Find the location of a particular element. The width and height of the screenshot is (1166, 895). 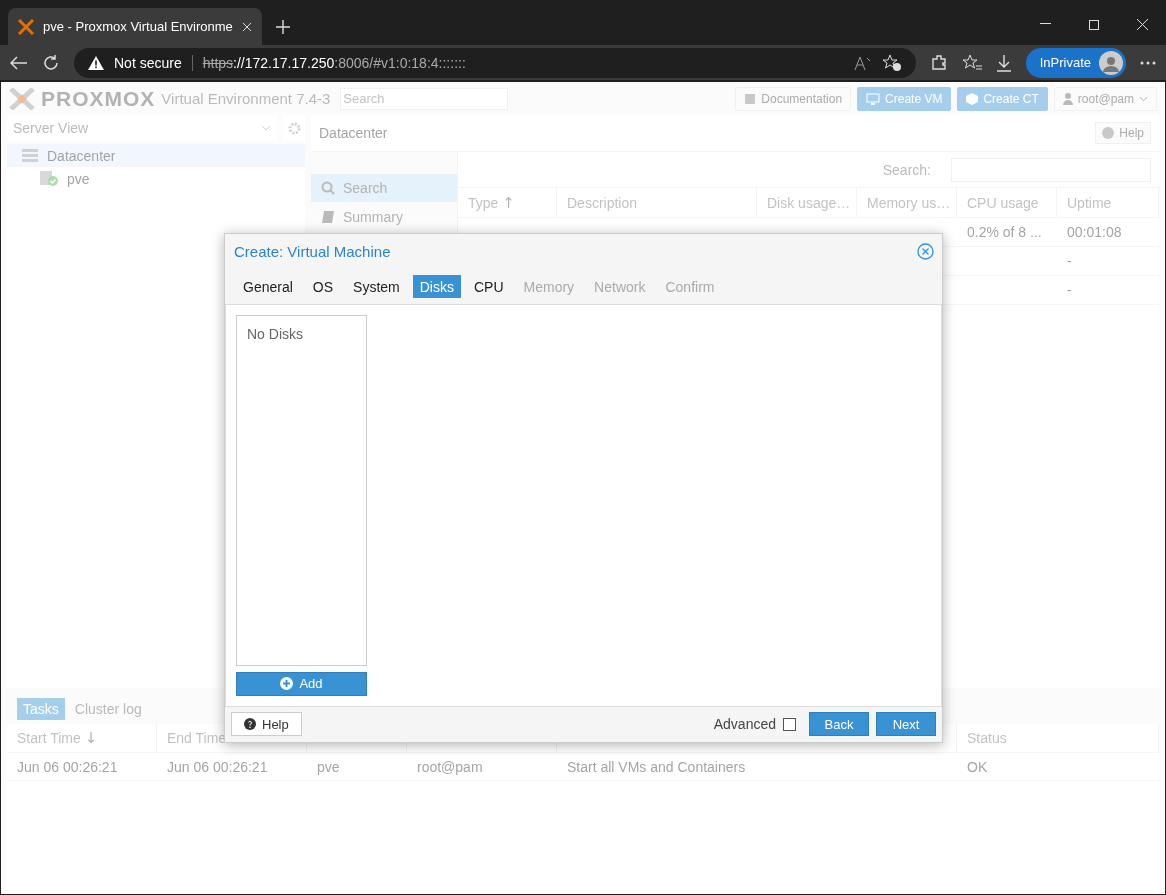

proxmox-logo-icon is located at coordinates (26, 26).